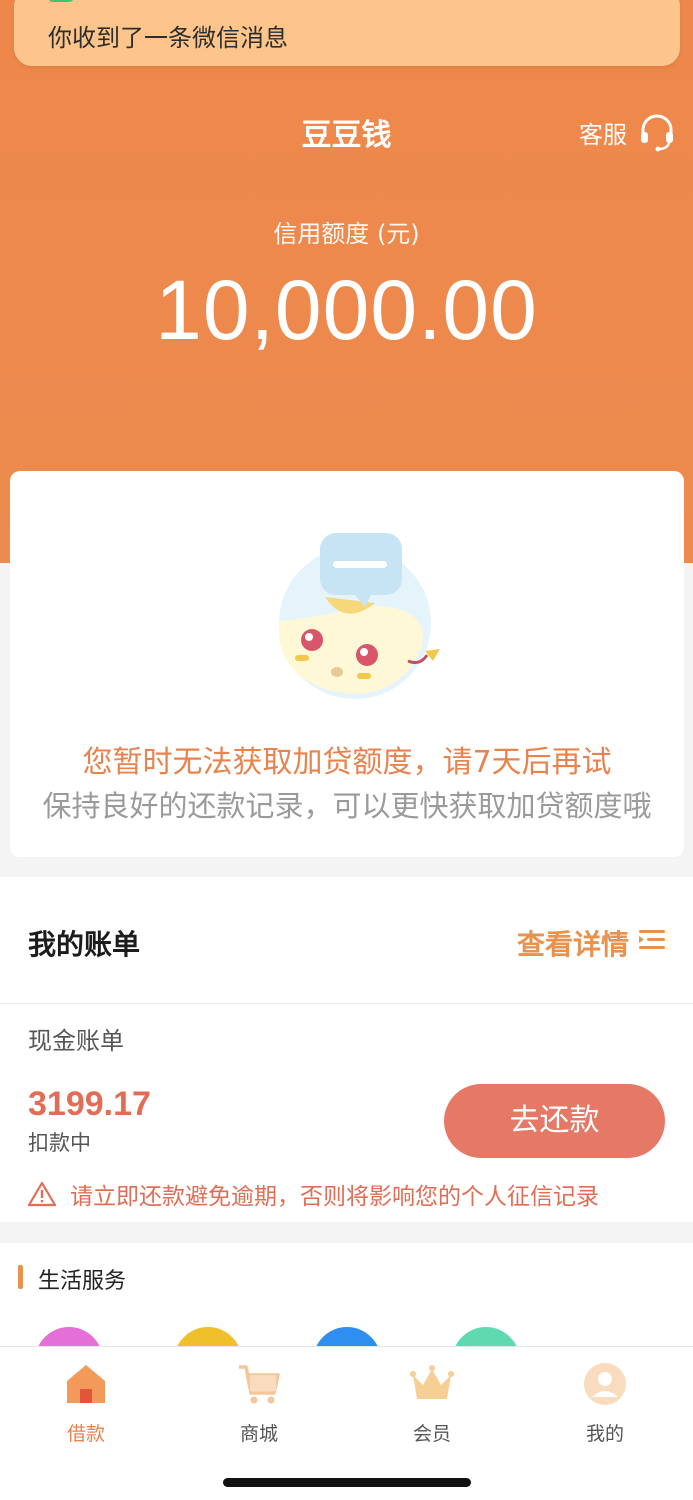 The height and width of the screenshot is (1500, 693). I want to click on tab-member: 会员, so click(432, 1403).